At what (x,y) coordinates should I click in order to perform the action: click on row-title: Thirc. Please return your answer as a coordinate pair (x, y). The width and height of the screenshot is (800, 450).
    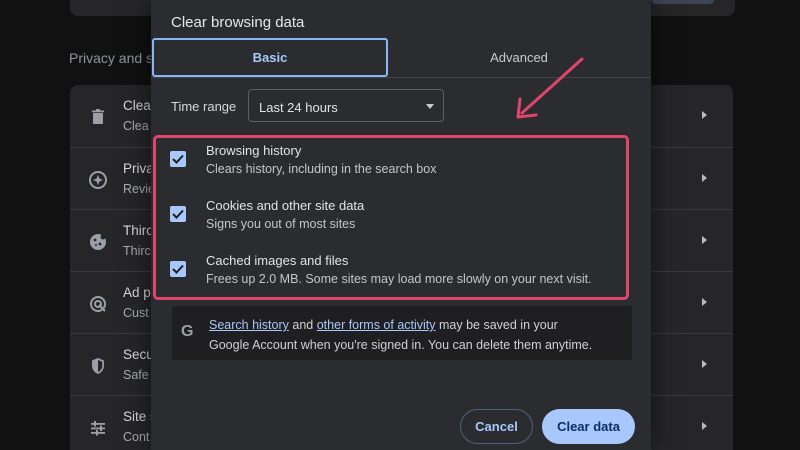
    Looking at the image, I should click on (138, 230).